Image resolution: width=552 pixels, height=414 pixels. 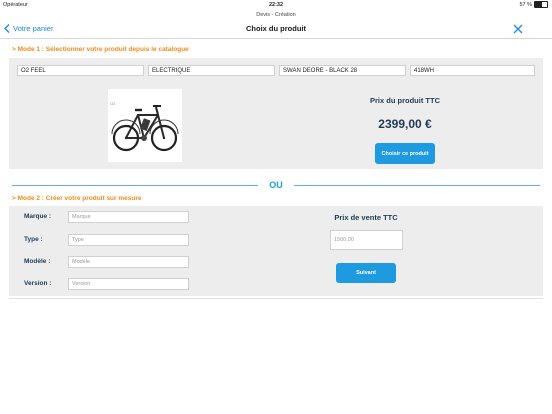 I want to click on type-label: Type :, so click(x=33, y=239).